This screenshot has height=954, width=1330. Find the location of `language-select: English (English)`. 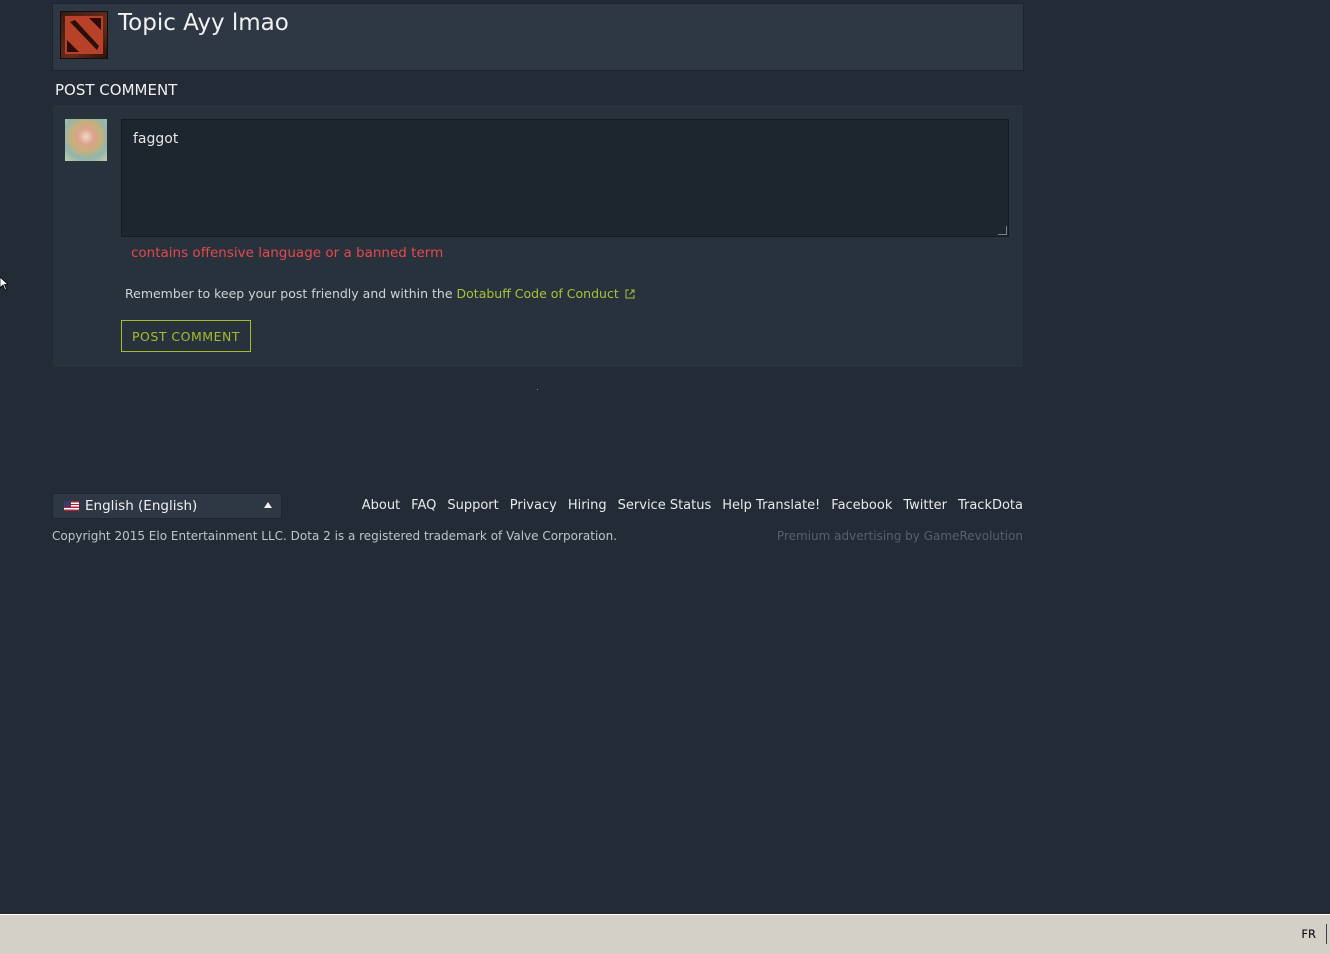

language-select: English (English) is located at coordinates (167, 506).